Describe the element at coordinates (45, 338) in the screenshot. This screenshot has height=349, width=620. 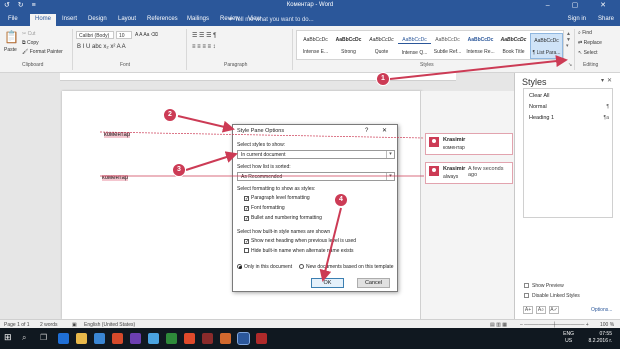
I see `task-view-icon: ❐` at that location.